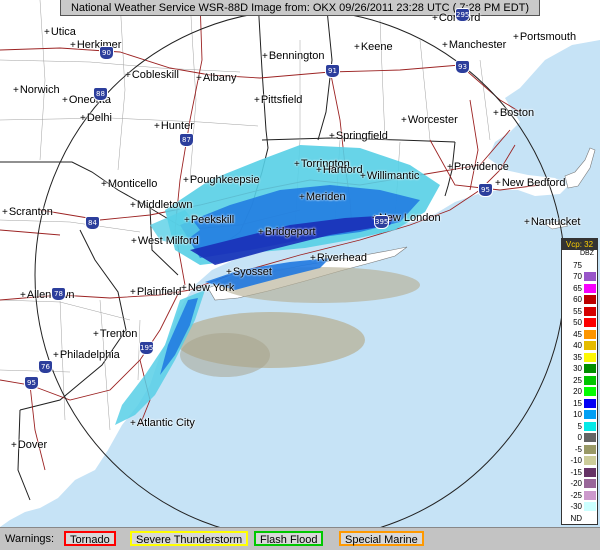 The width and height of the screenshot is (600, 550). Describe the element at coordinates (513, 113) in the screenshot. I see `city-label: Boston` at that location.